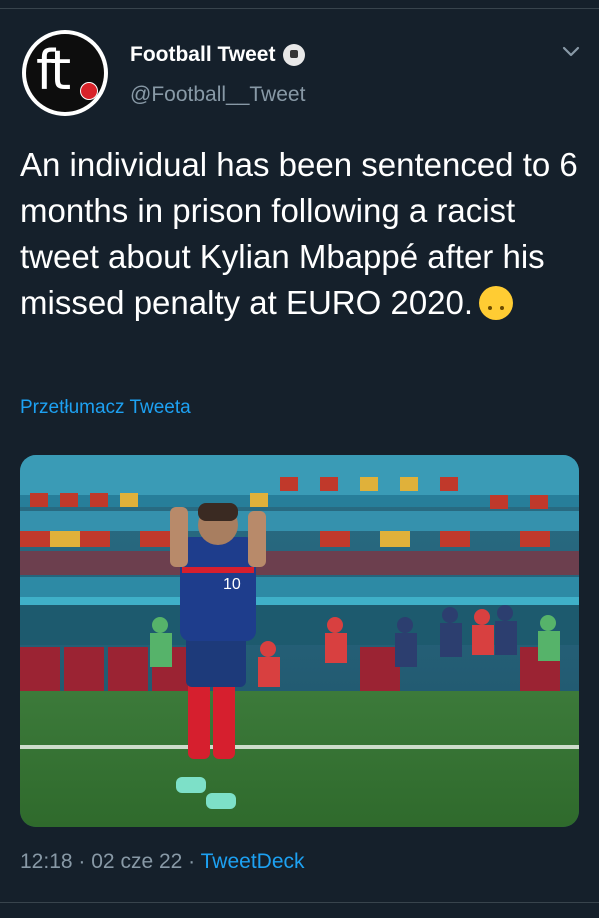 The image size is (599, 918). What do you see at coordinates (299, 8) in the screenshot?
I see `top-divider` at bounding box center [299, 8].